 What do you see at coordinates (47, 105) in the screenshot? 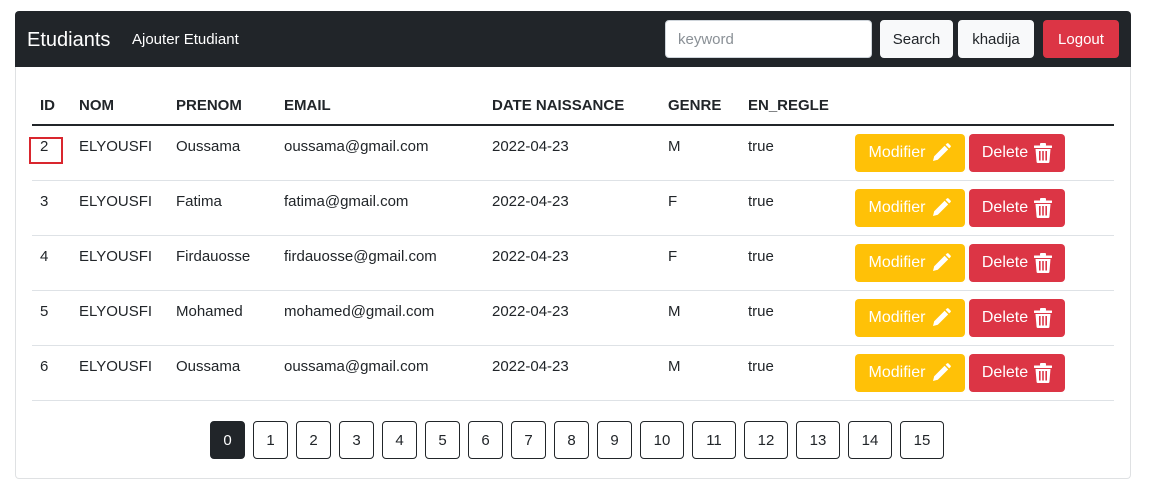
I see `header-id: ID` at bounding box center [47, 105].